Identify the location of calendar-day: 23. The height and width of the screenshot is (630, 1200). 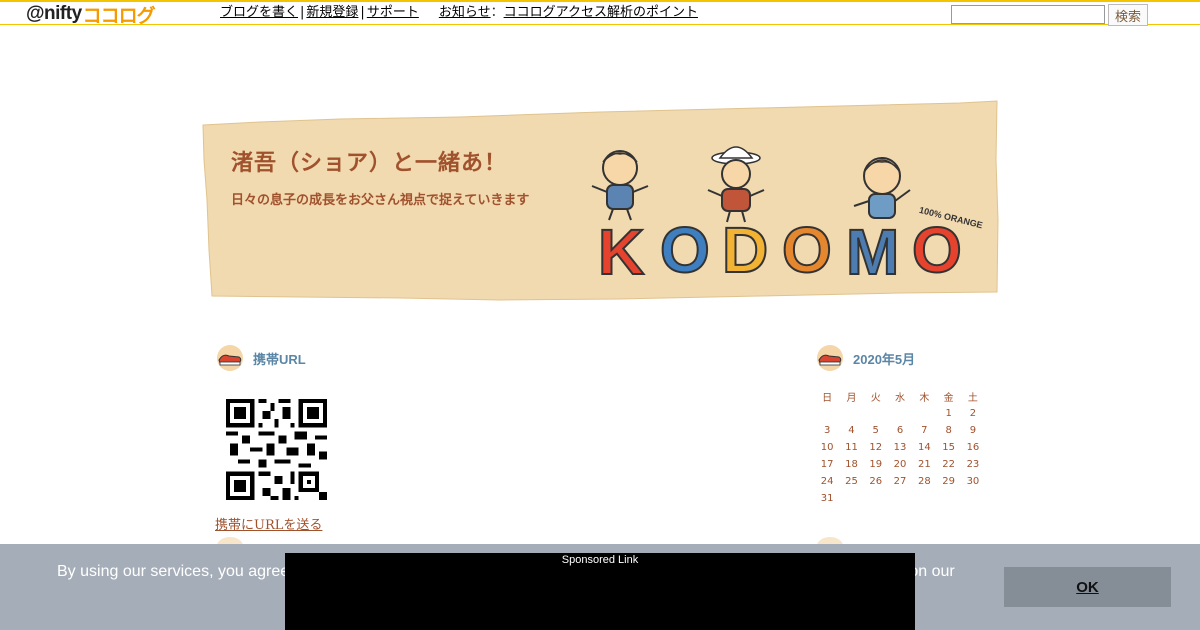
(973, 464).